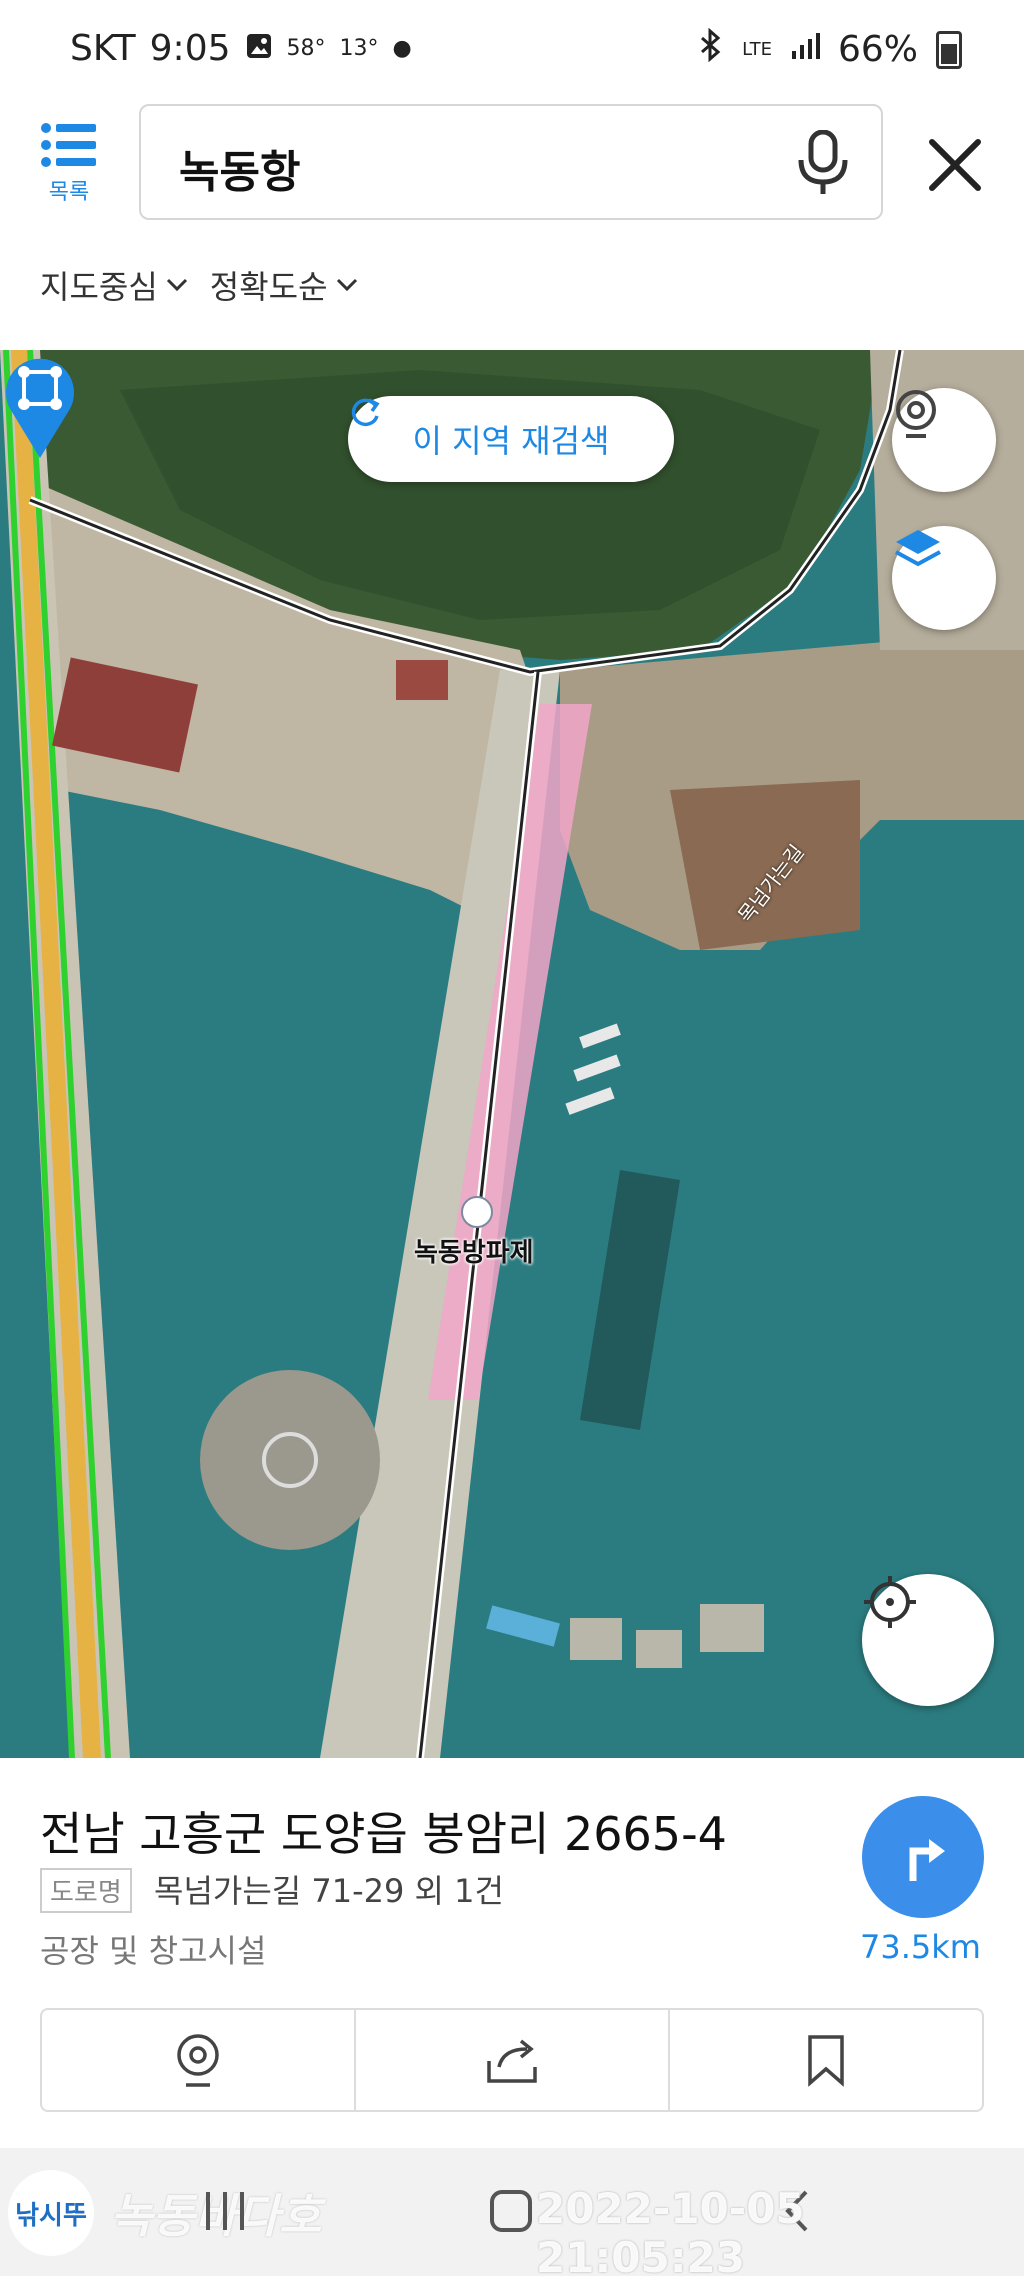  Describe the element at coordinates (944, 440) in the screenshot. I see `roadview-button` at that location.